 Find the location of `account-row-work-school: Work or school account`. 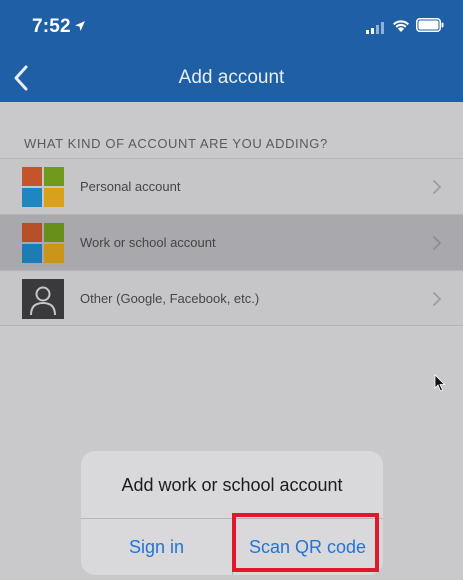

account-row-work-school: Work or school account is located at coordinates (231, 242).